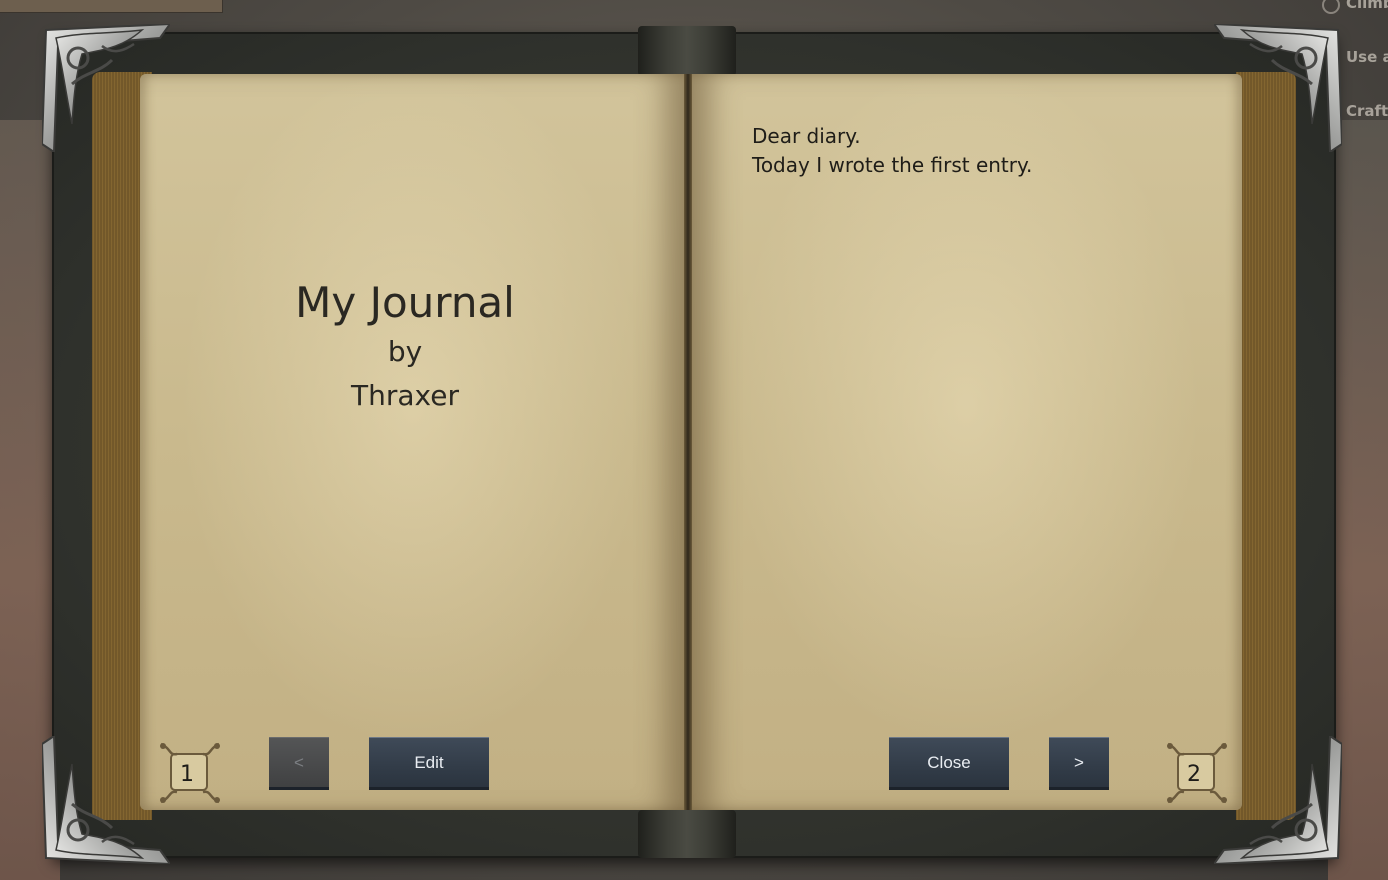  What do you see at coordinates (111, 6) in the screenshot?
I see `background-top-bar` at bounding box center [111, 6].